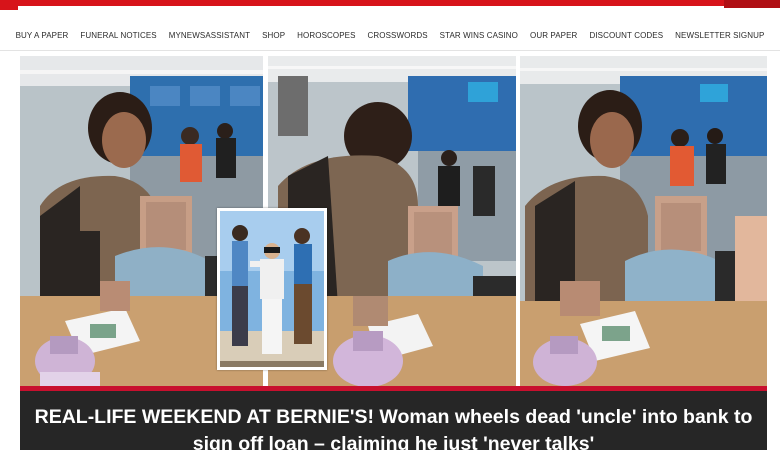 Image resolution: width=780 pixels, height=450 pixels. I want to click on nav-our-paper: OUR PAPER, so click(553, 35).